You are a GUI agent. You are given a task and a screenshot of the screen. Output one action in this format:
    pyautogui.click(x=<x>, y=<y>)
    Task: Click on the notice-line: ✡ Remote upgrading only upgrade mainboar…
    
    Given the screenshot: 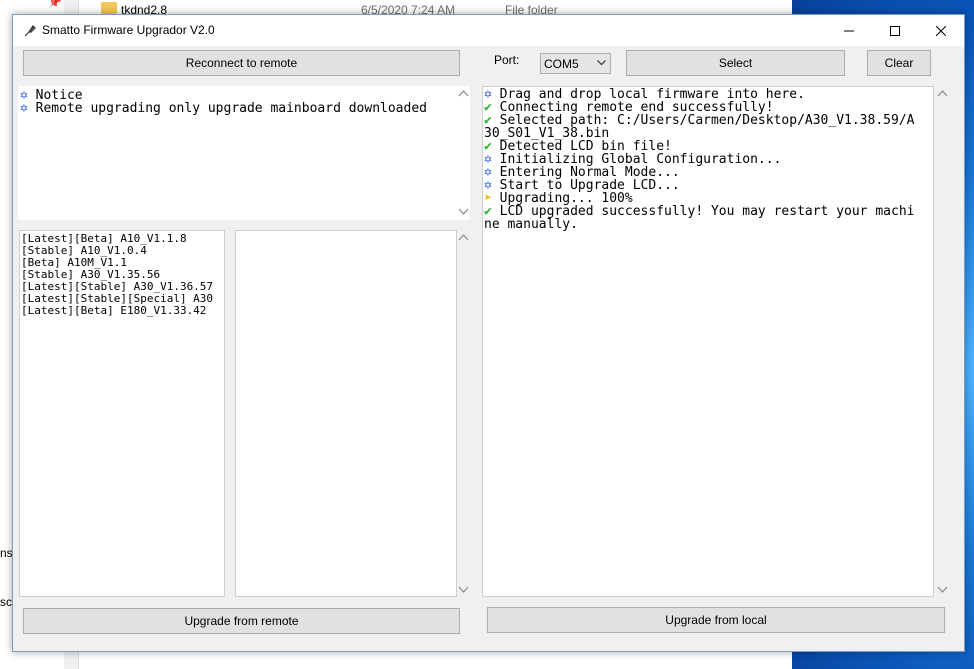 What is the action you would take?
    pyautogui.click(x=245, y=108)
    